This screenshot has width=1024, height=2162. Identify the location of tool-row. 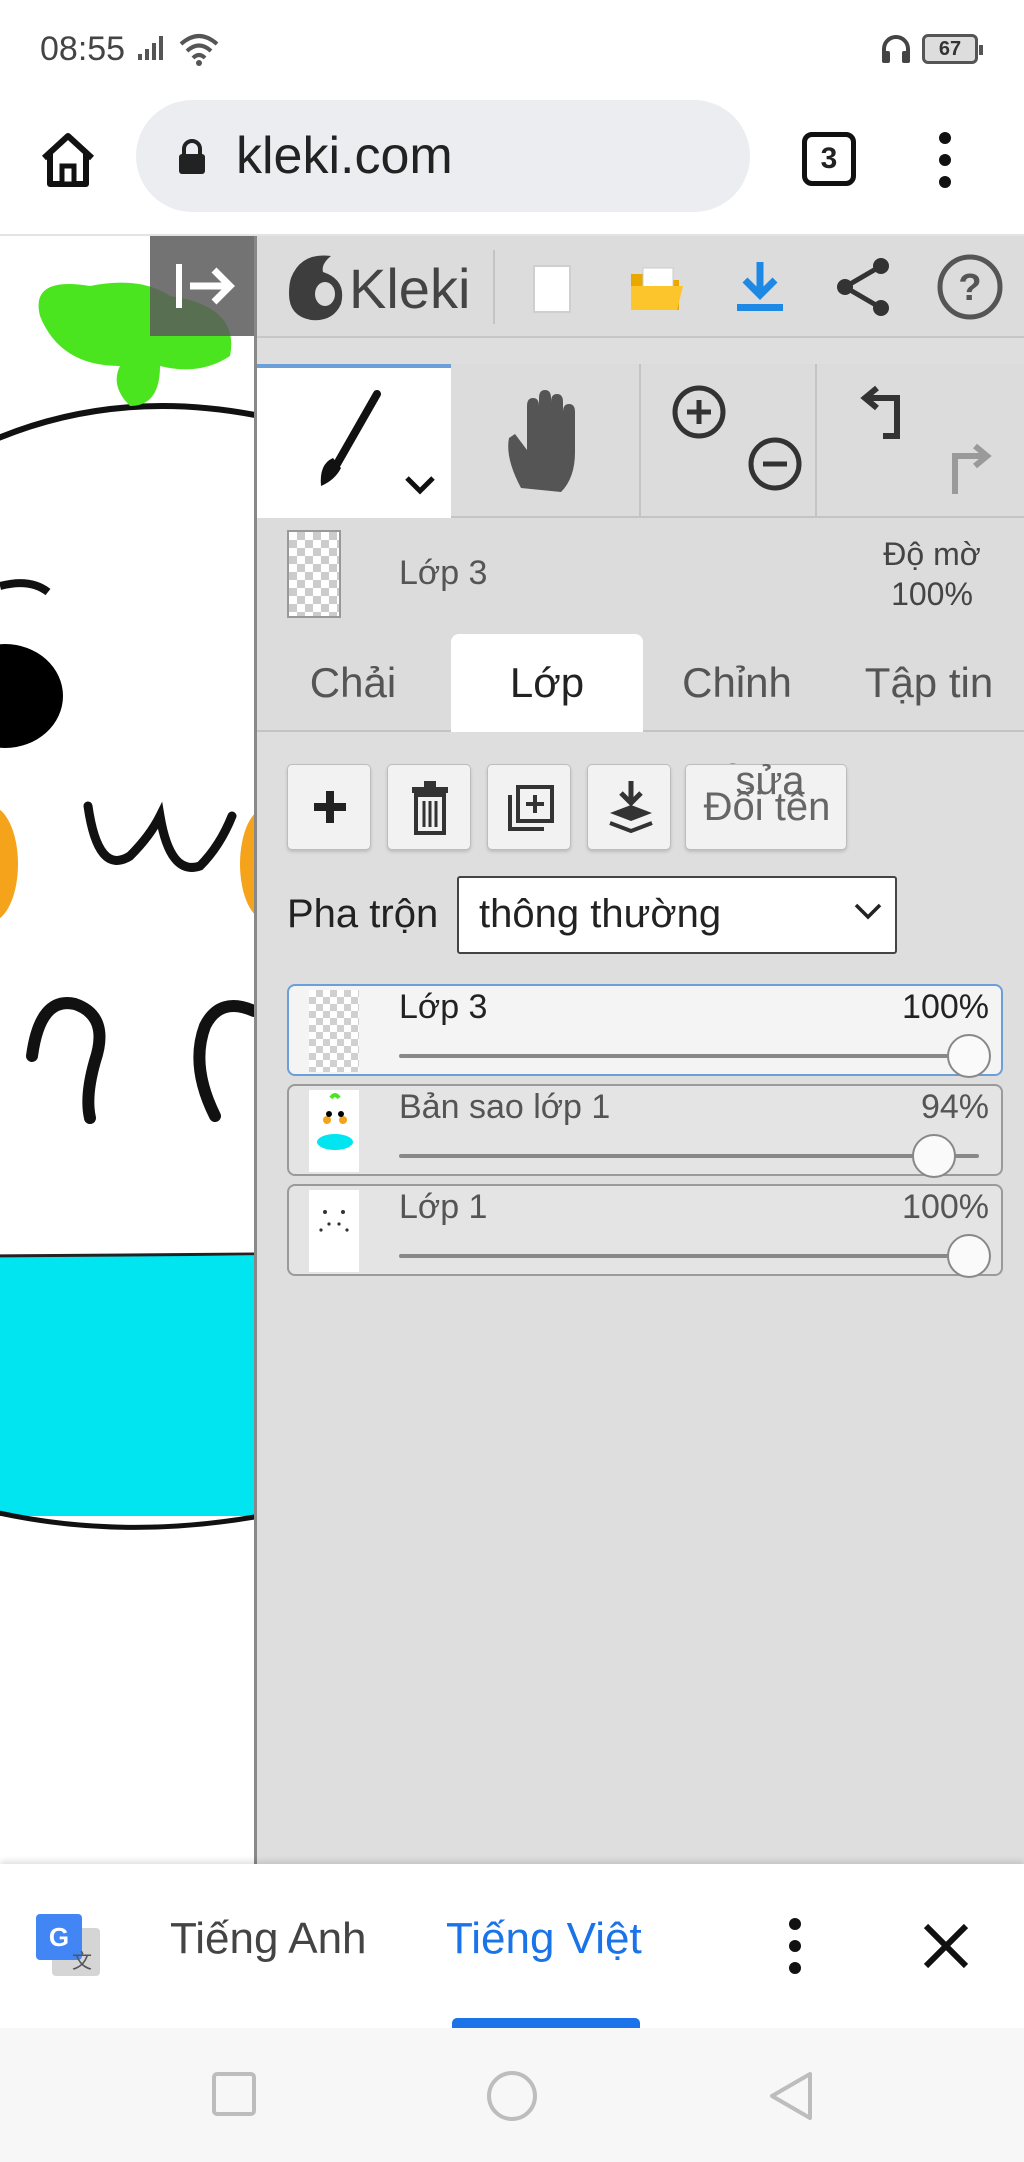
(640, 441).